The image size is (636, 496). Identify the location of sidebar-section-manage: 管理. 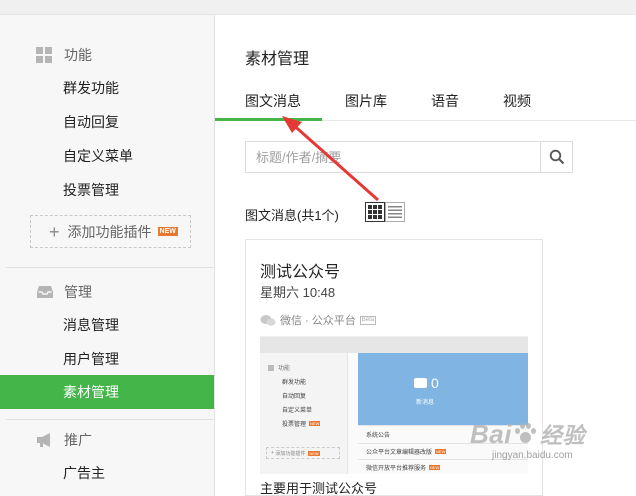
(64, 292).